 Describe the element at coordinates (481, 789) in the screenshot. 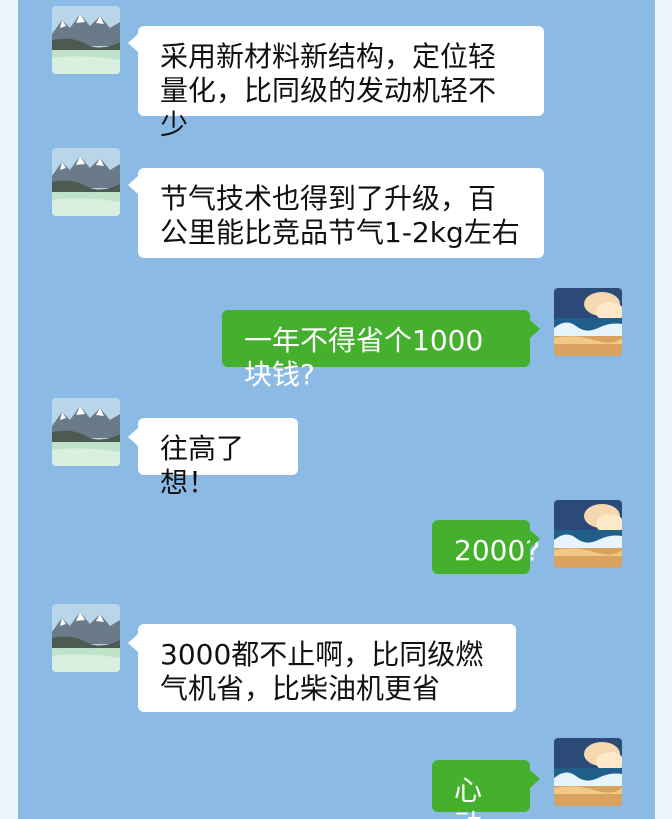

I see `message-bubble-outgoing: 心动了` at that location.